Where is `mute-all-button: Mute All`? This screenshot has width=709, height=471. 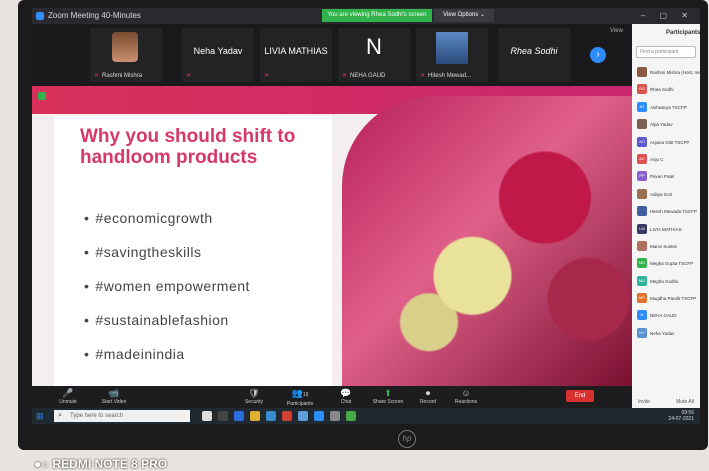 mute-all-button: Mute All is located at coordinates (685, 402).